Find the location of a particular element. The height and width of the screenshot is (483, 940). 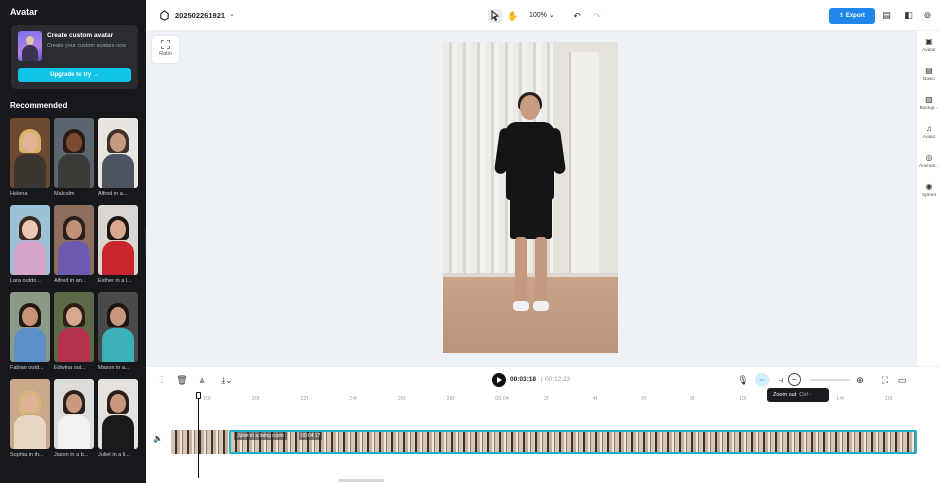

ratio-button: Ratio is located at coordinates (165, 49).